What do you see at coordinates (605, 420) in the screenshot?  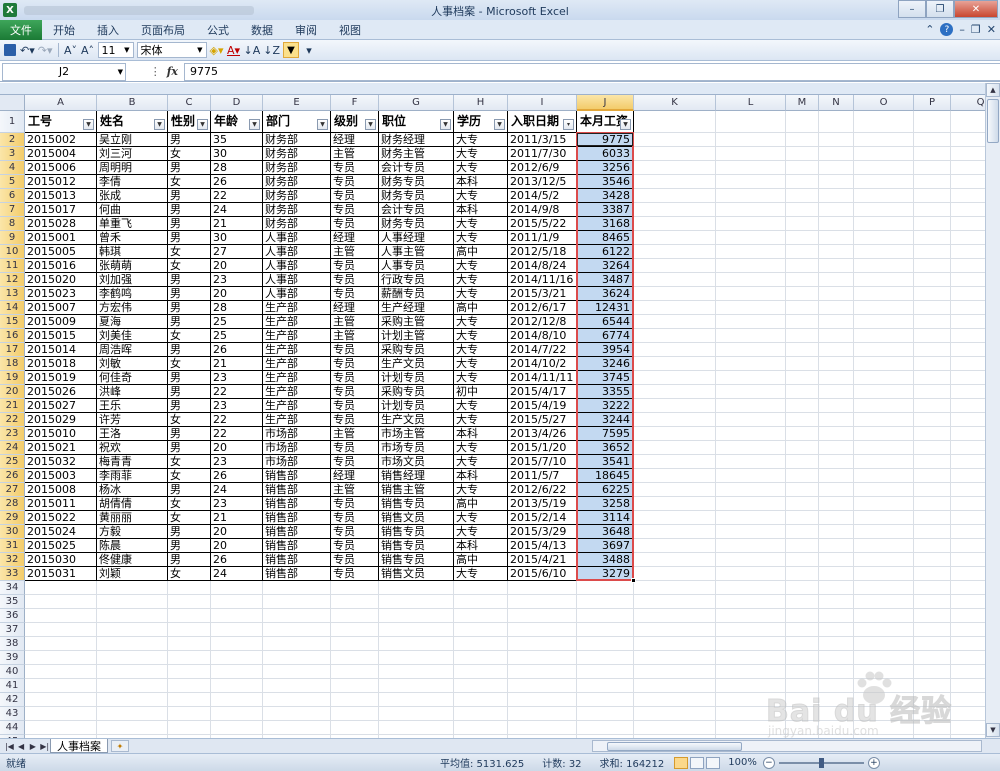 I see `data-cell: 3244` at bounding box center [605, 420].